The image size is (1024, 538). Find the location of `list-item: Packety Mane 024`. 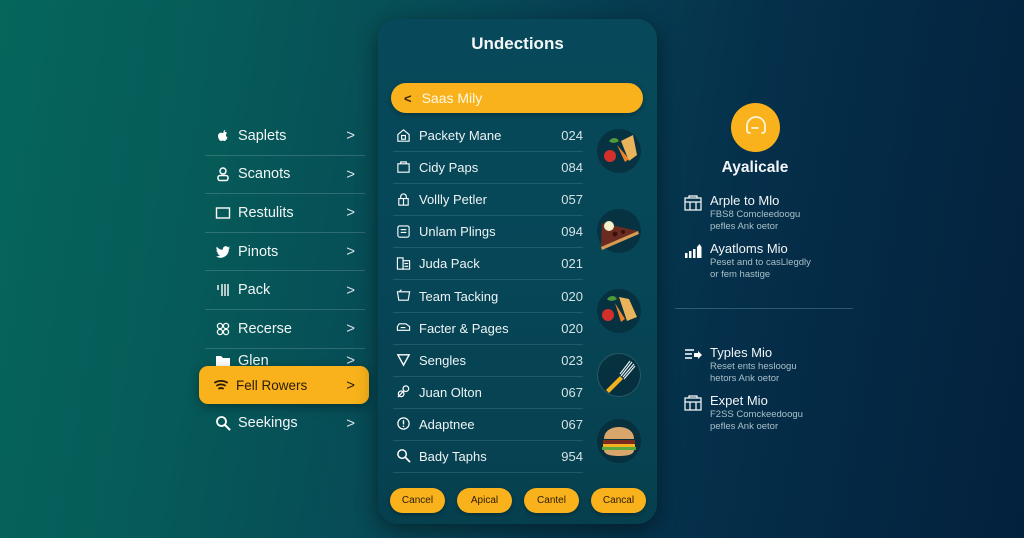

list-item: Packety Mane 024 is located at coordinates (488, 136).